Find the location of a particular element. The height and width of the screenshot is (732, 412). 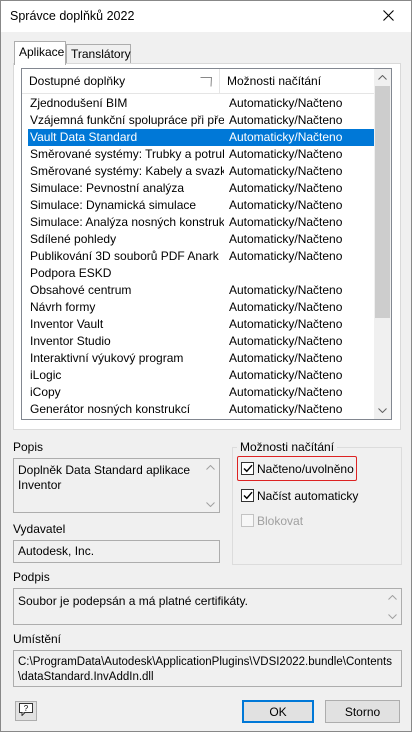

description-label: Popis is located at coordinates (28, 447).